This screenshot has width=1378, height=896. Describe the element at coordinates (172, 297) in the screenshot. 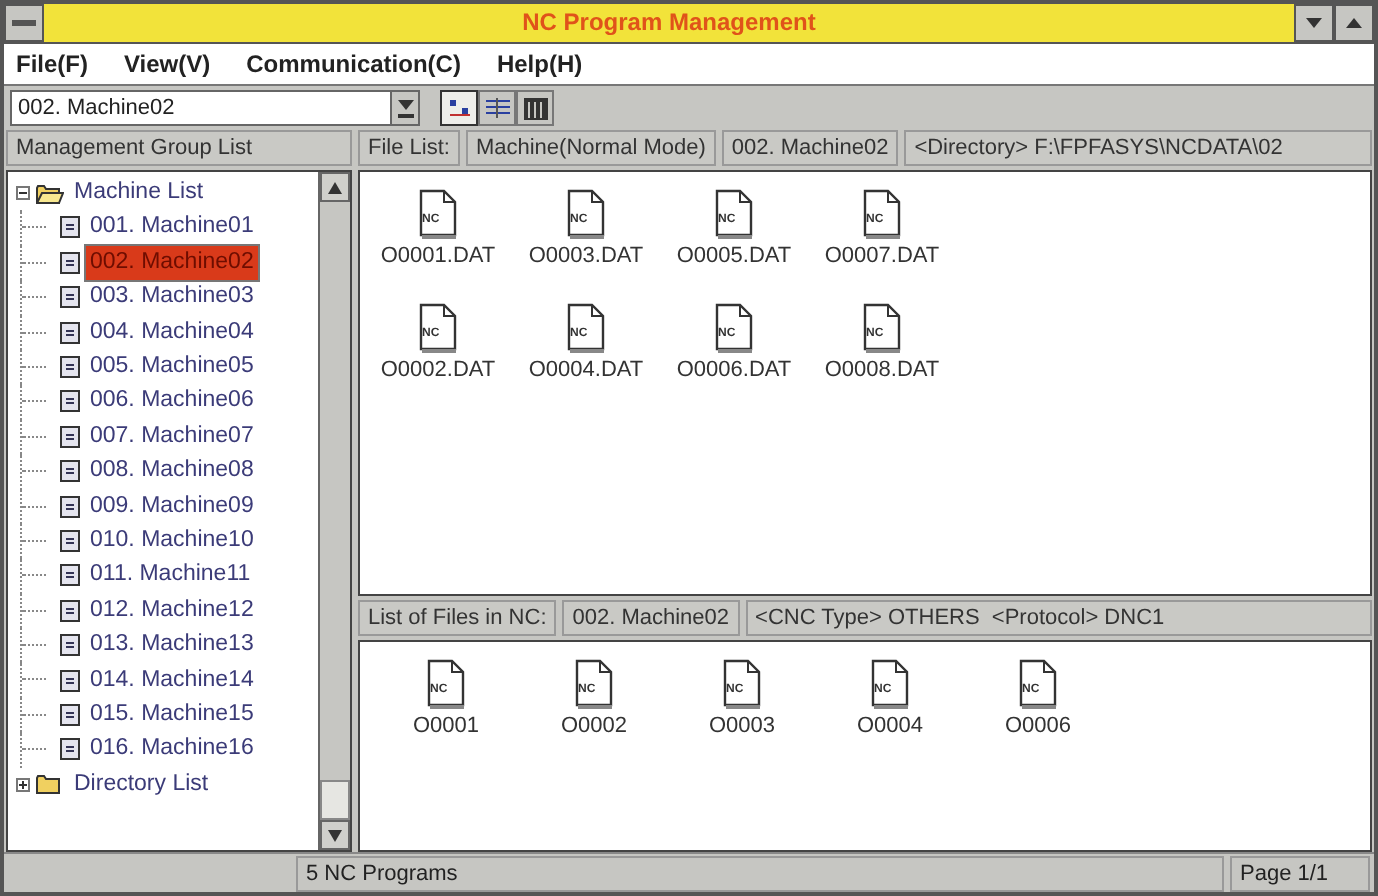

I see `tree-item: 003. Machine03` at that location.